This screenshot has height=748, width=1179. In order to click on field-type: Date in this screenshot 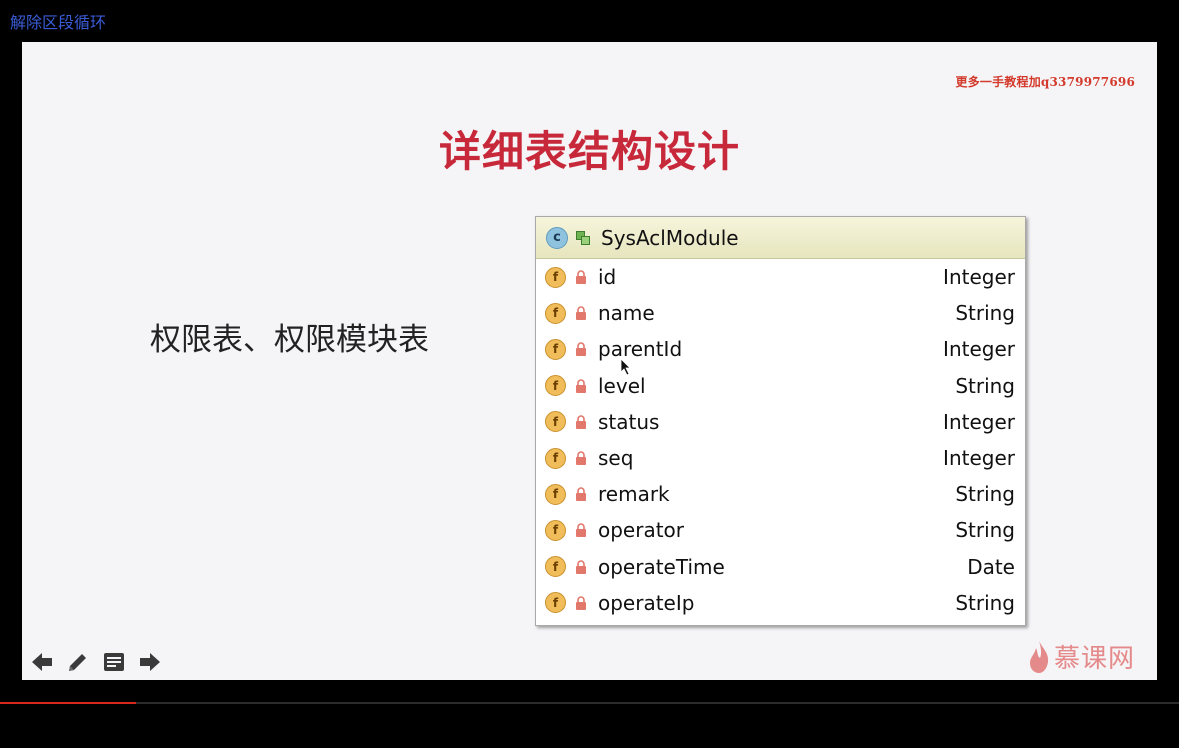, I will do `click(991, 566)`.